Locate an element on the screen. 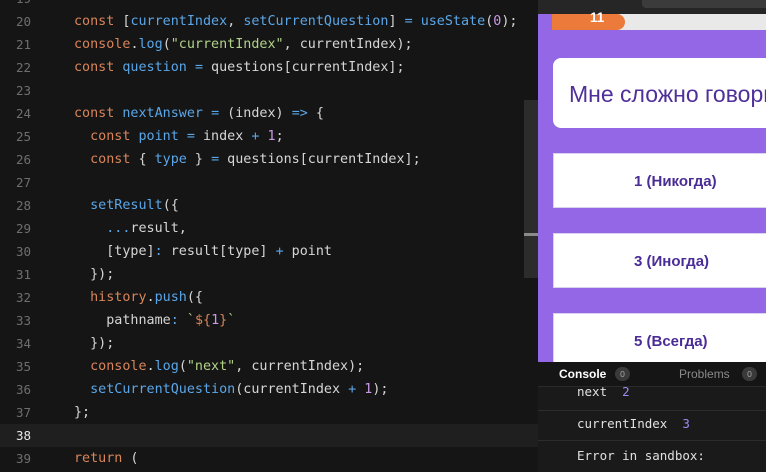 The image size is (766, 472). line-number: 26 is located at coordinates (23, 159).